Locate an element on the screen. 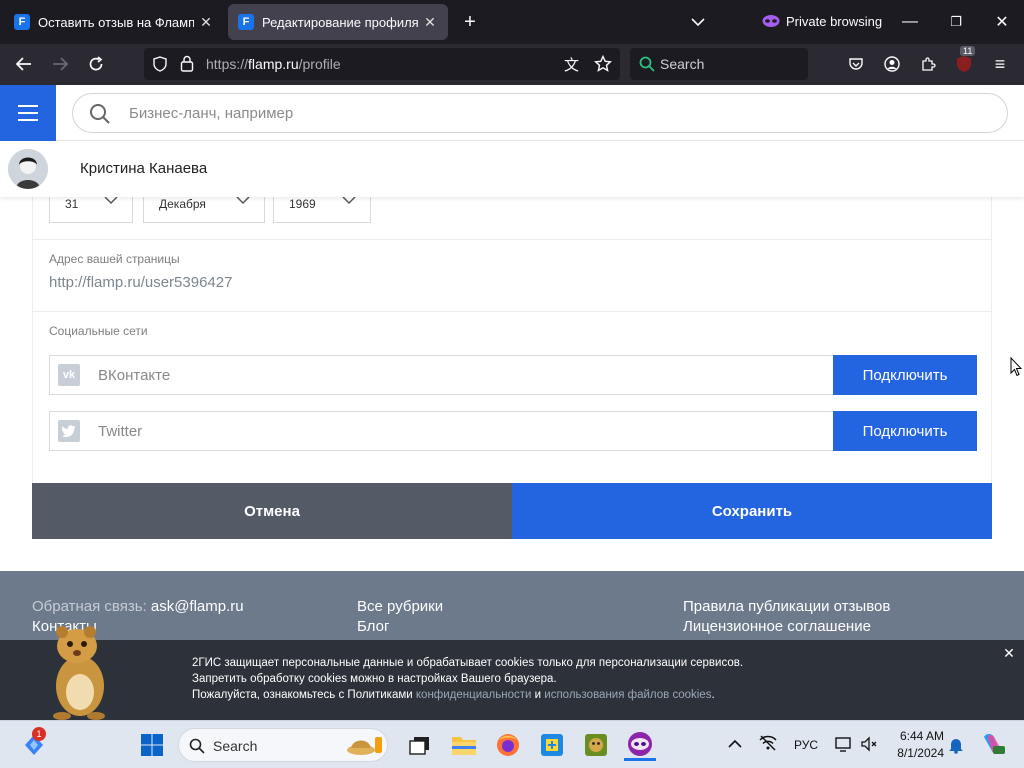 The height and width of the screenshot is (768, 1024). copilot-button is located at coordinates (993, 745).